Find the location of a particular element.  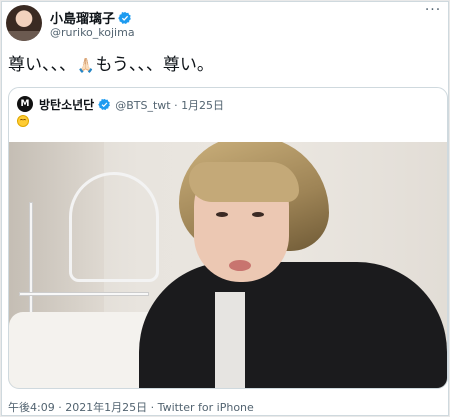

hair-fringe is located at coordinates (244, 182).